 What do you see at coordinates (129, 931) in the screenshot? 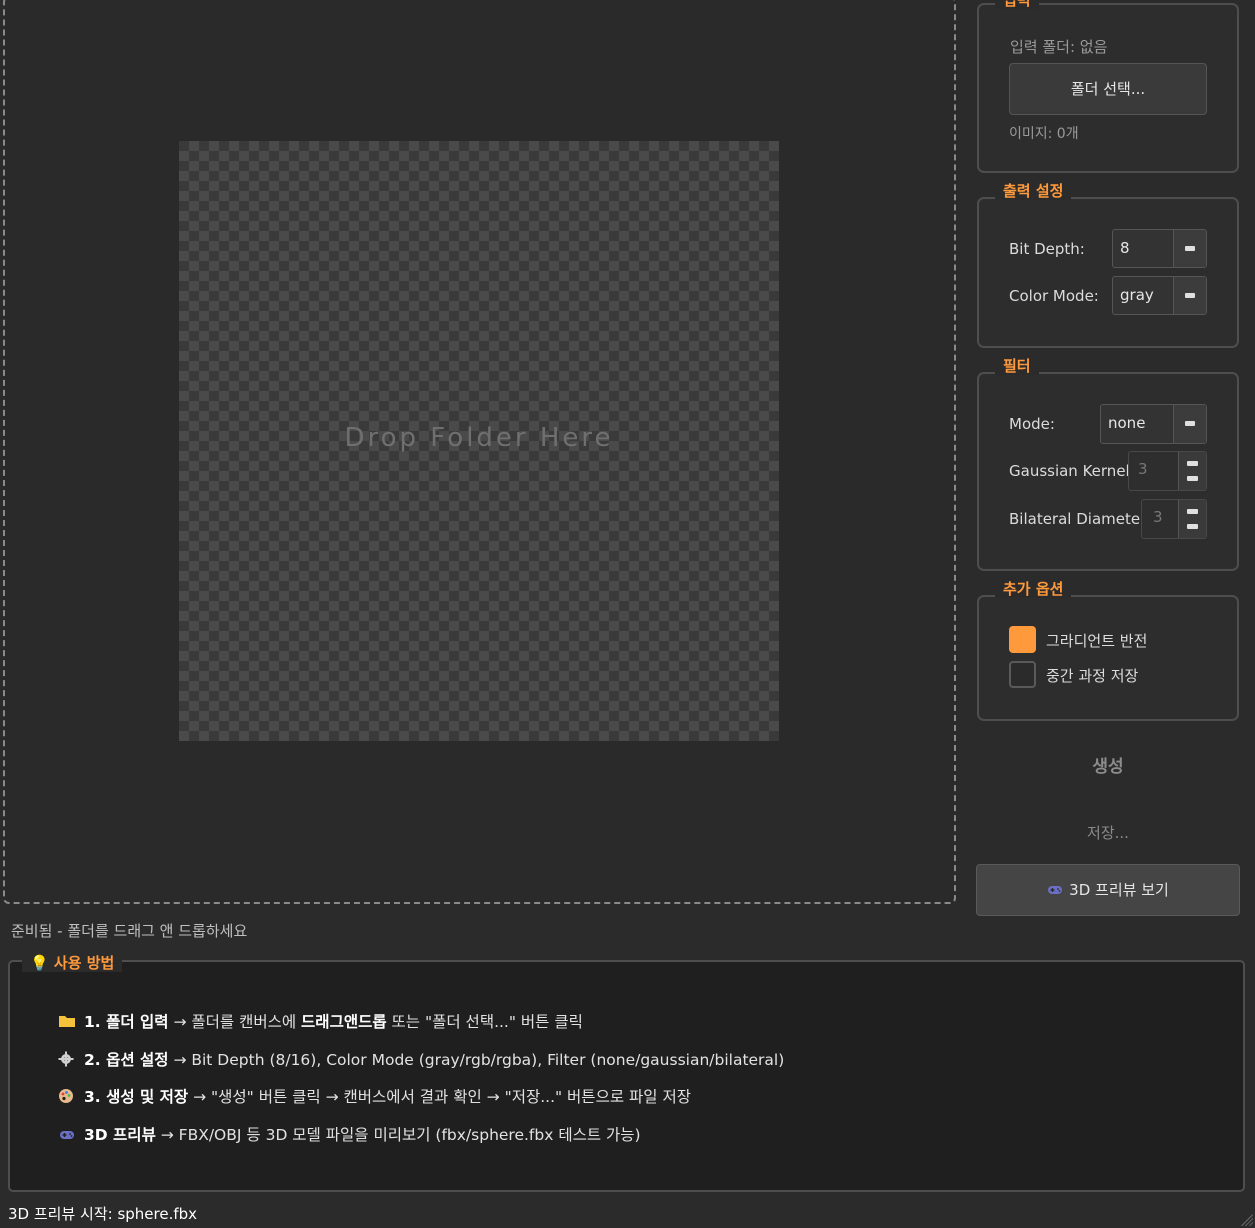
I see `status-message: 준비됨 - 폴더를 드래그 앤 드롭하세요` at bounding box center [129, 931].